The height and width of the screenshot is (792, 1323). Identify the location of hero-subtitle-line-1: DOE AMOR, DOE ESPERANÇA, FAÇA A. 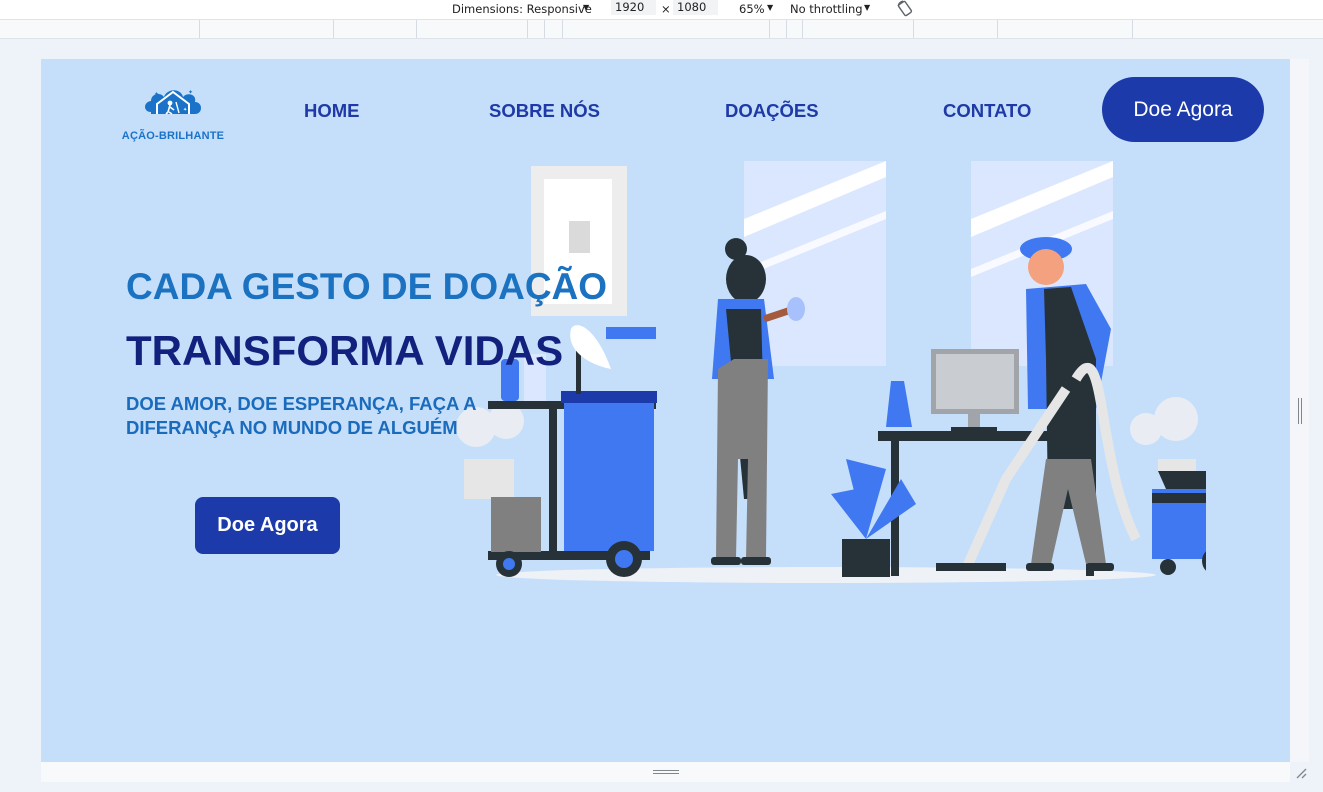
(301, 403).